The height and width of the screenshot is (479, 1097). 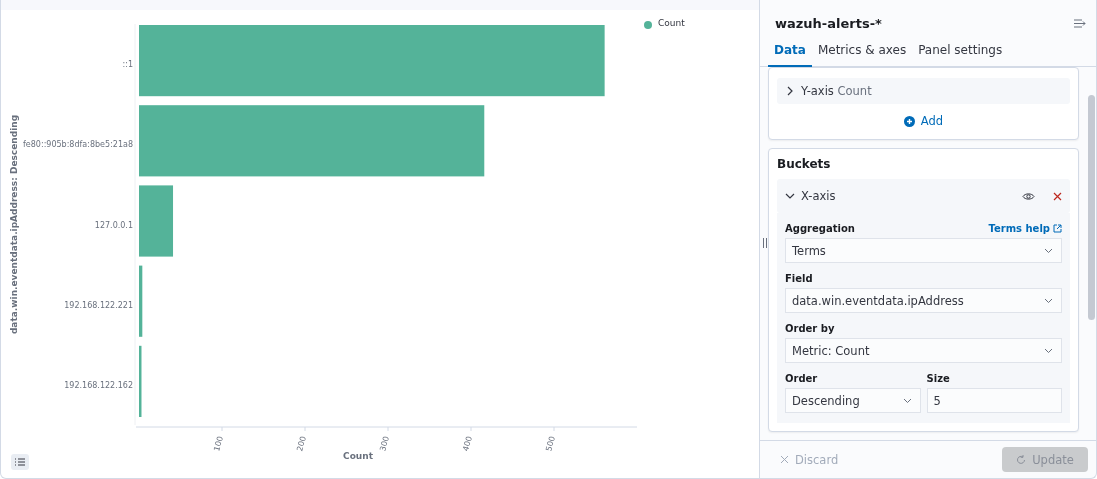 What do you see at coordinates (790, 196) in the screenshot?
I see `chevron-icon` at bounding box center [790, 196].